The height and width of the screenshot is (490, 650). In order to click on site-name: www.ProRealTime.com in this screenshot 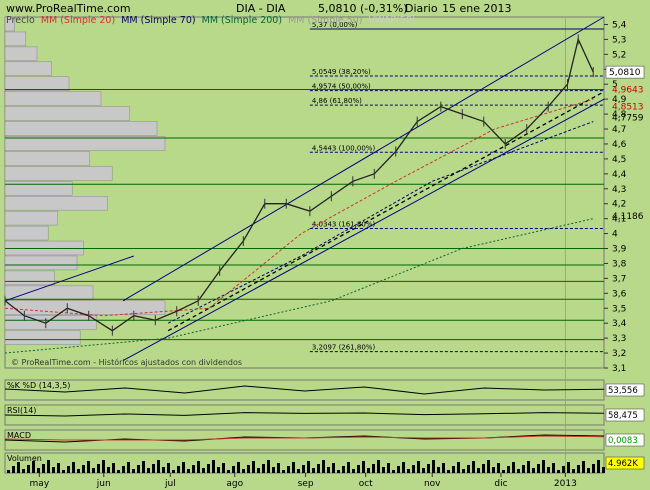, I will do `click(68, 8)`.